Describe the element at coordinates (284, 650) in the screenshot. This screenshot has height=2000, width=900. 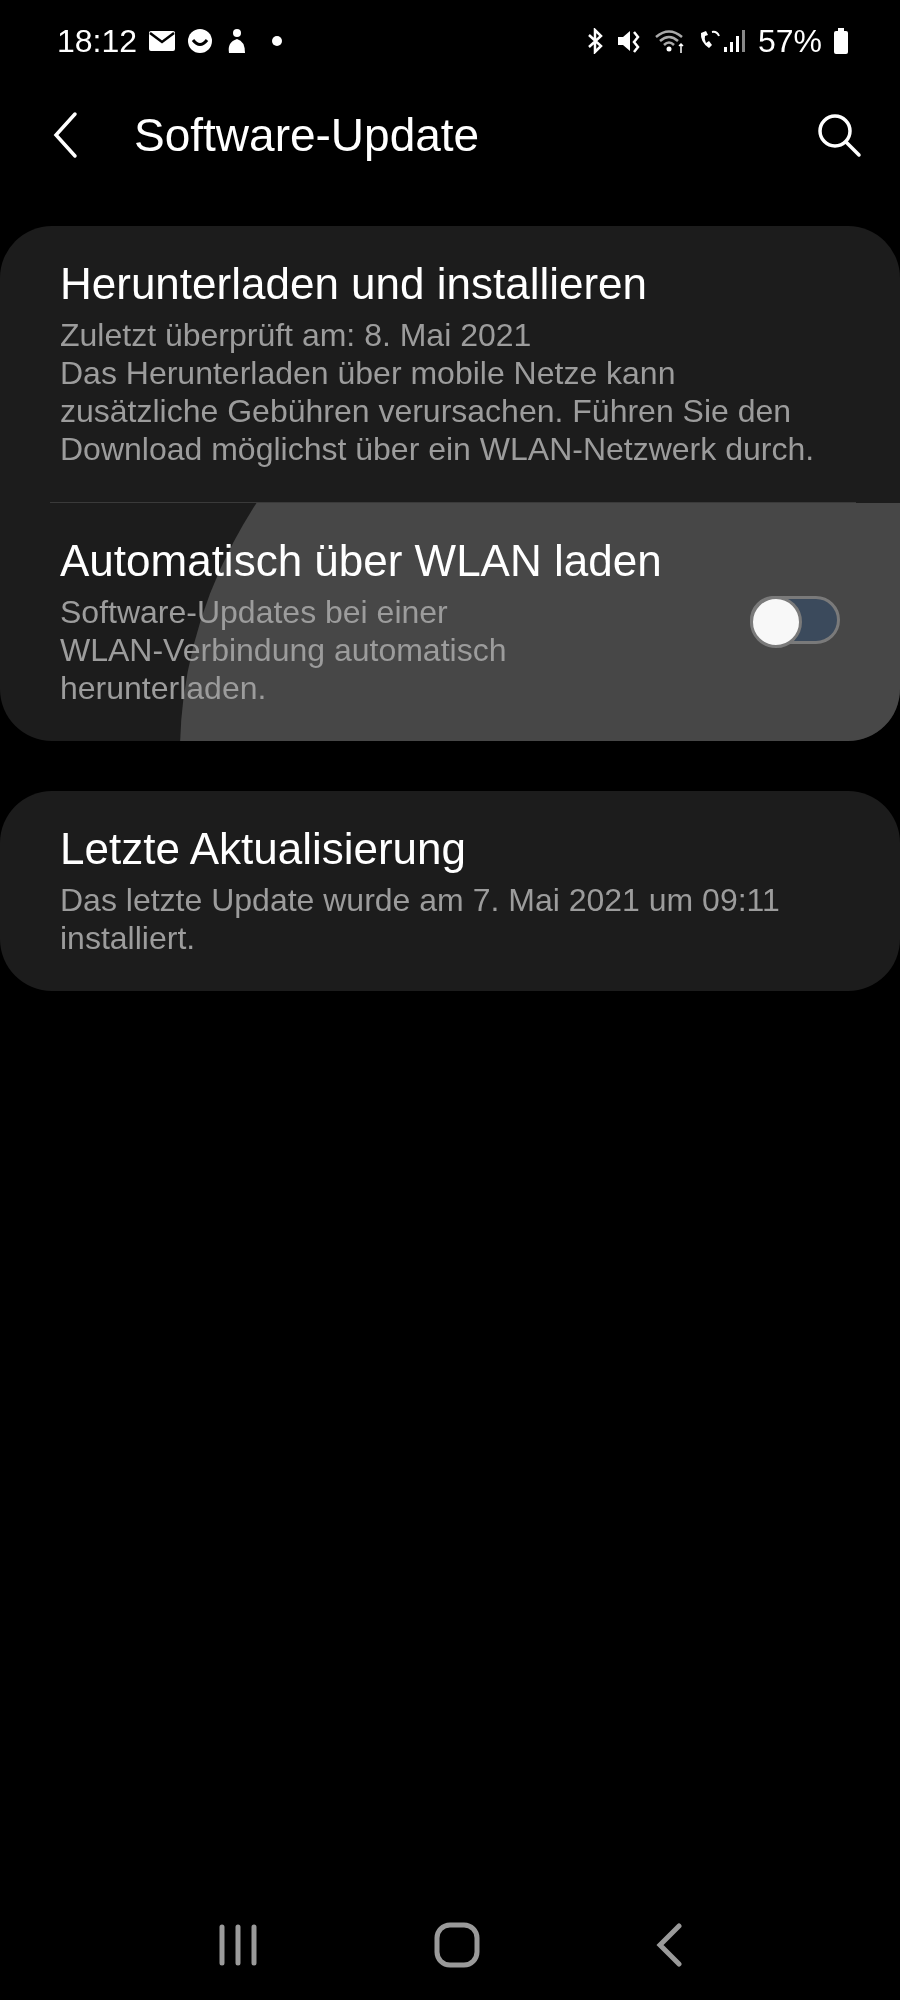
I see `setting-description: Software-Updates bei einer WLAN-Verbindung automatisch herunterladen.` at that location.